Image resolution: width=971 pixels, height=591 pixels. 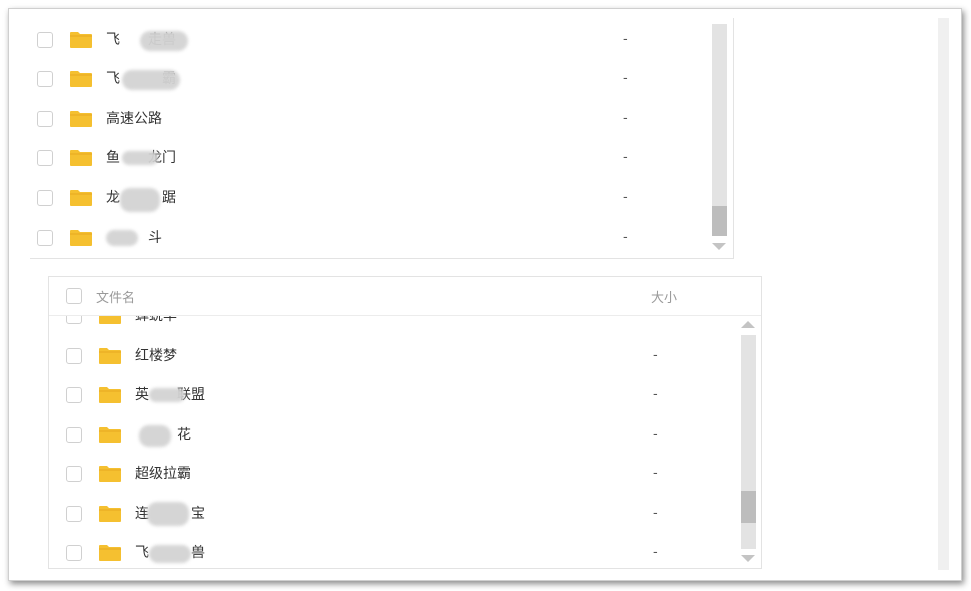 I want to click on list-item: 飞 兽 -, so click(x=405, y=550).